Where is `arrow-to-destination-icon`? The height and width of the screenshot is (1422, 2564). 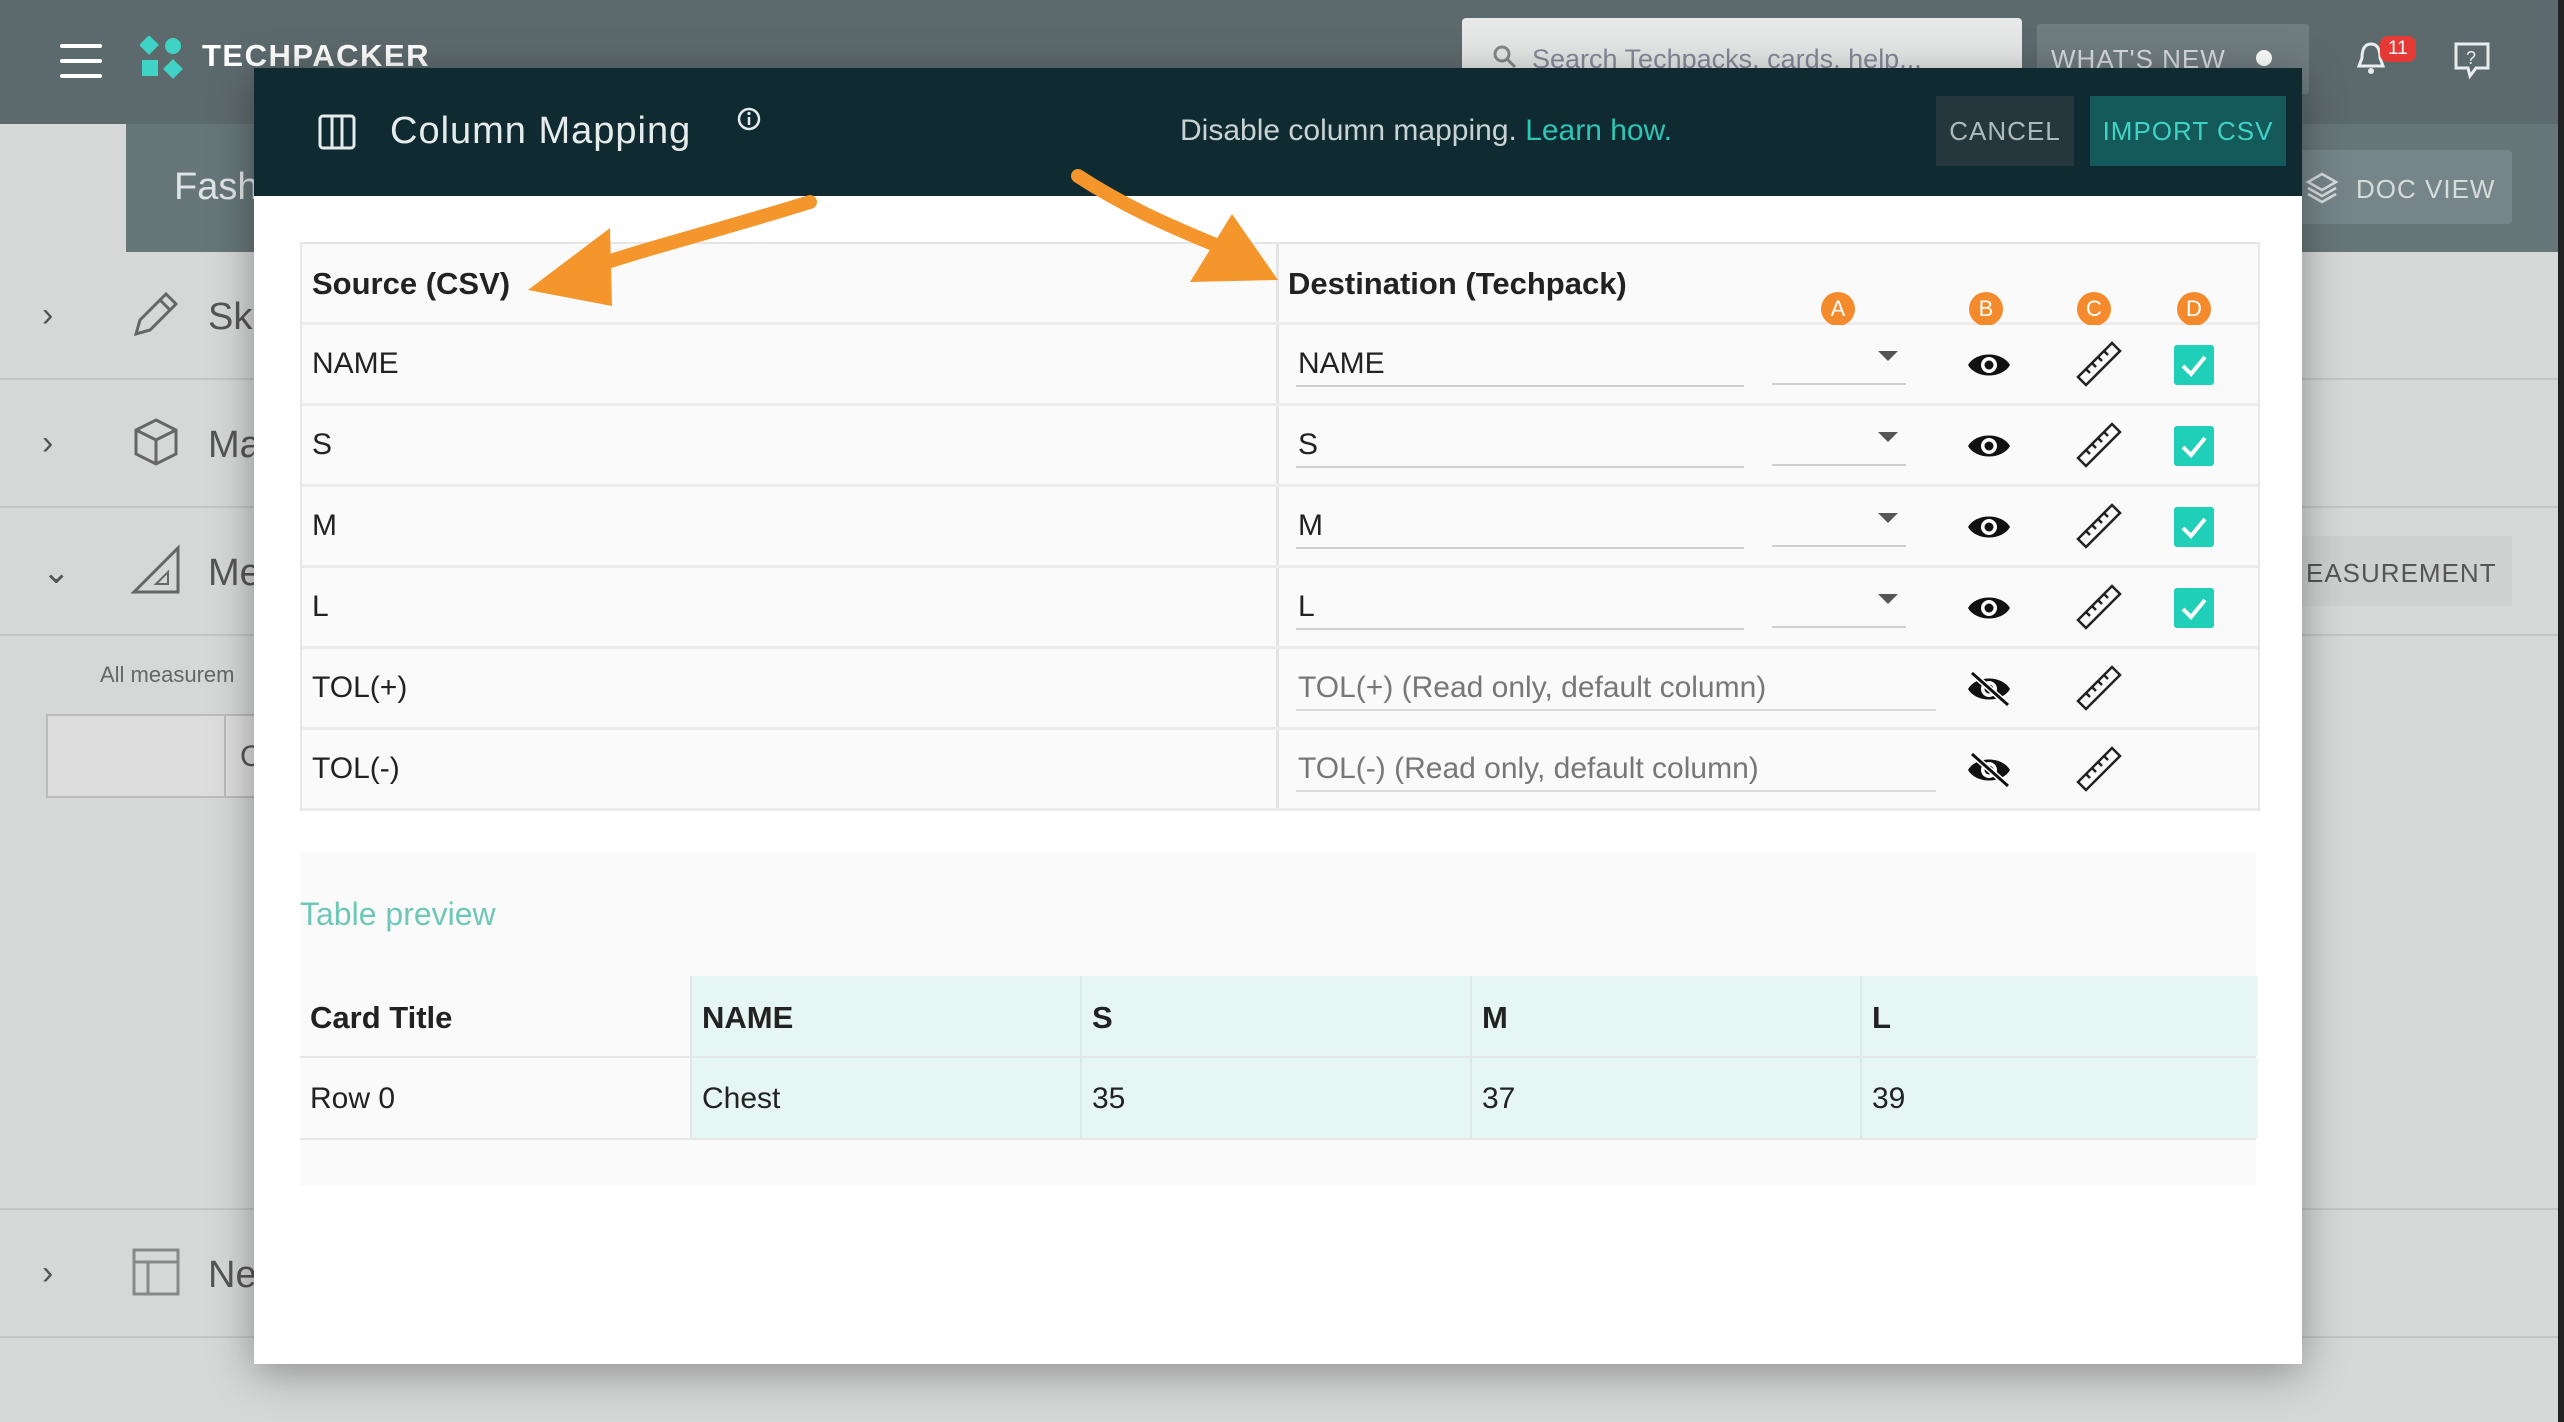
arrow-to-destination-icon is located at coordinates (1174, 225).